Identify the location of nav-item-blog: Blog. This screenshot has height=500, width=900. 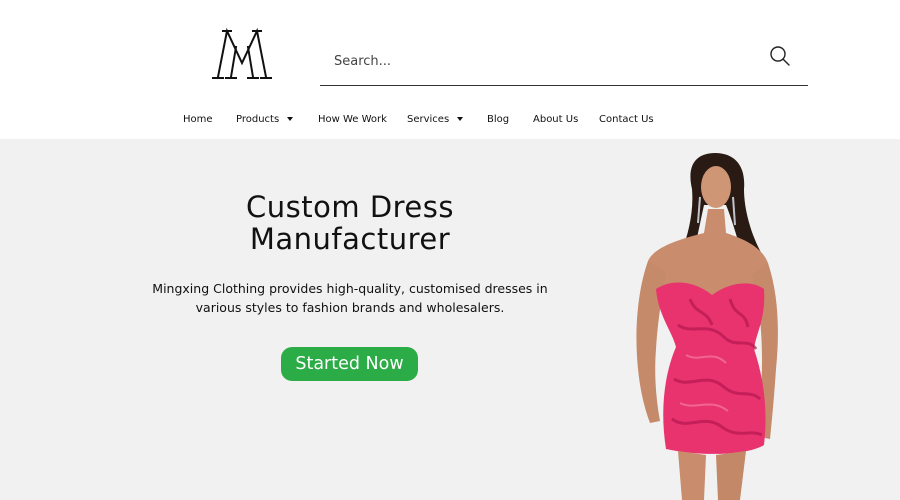
(498, 119).